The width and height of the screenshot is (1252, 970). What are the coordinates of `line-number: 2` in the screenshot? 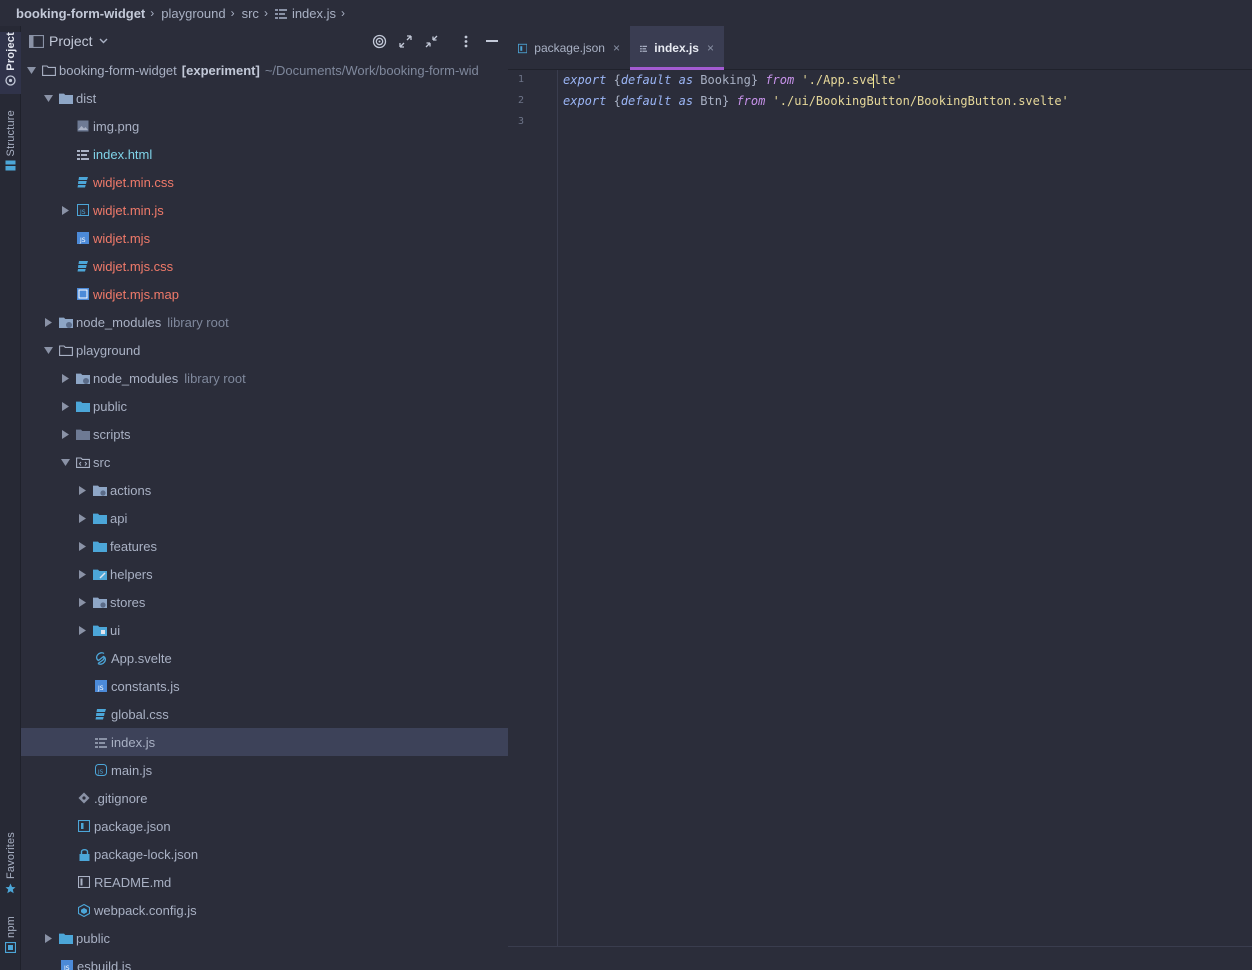 It's located at (520, 100).